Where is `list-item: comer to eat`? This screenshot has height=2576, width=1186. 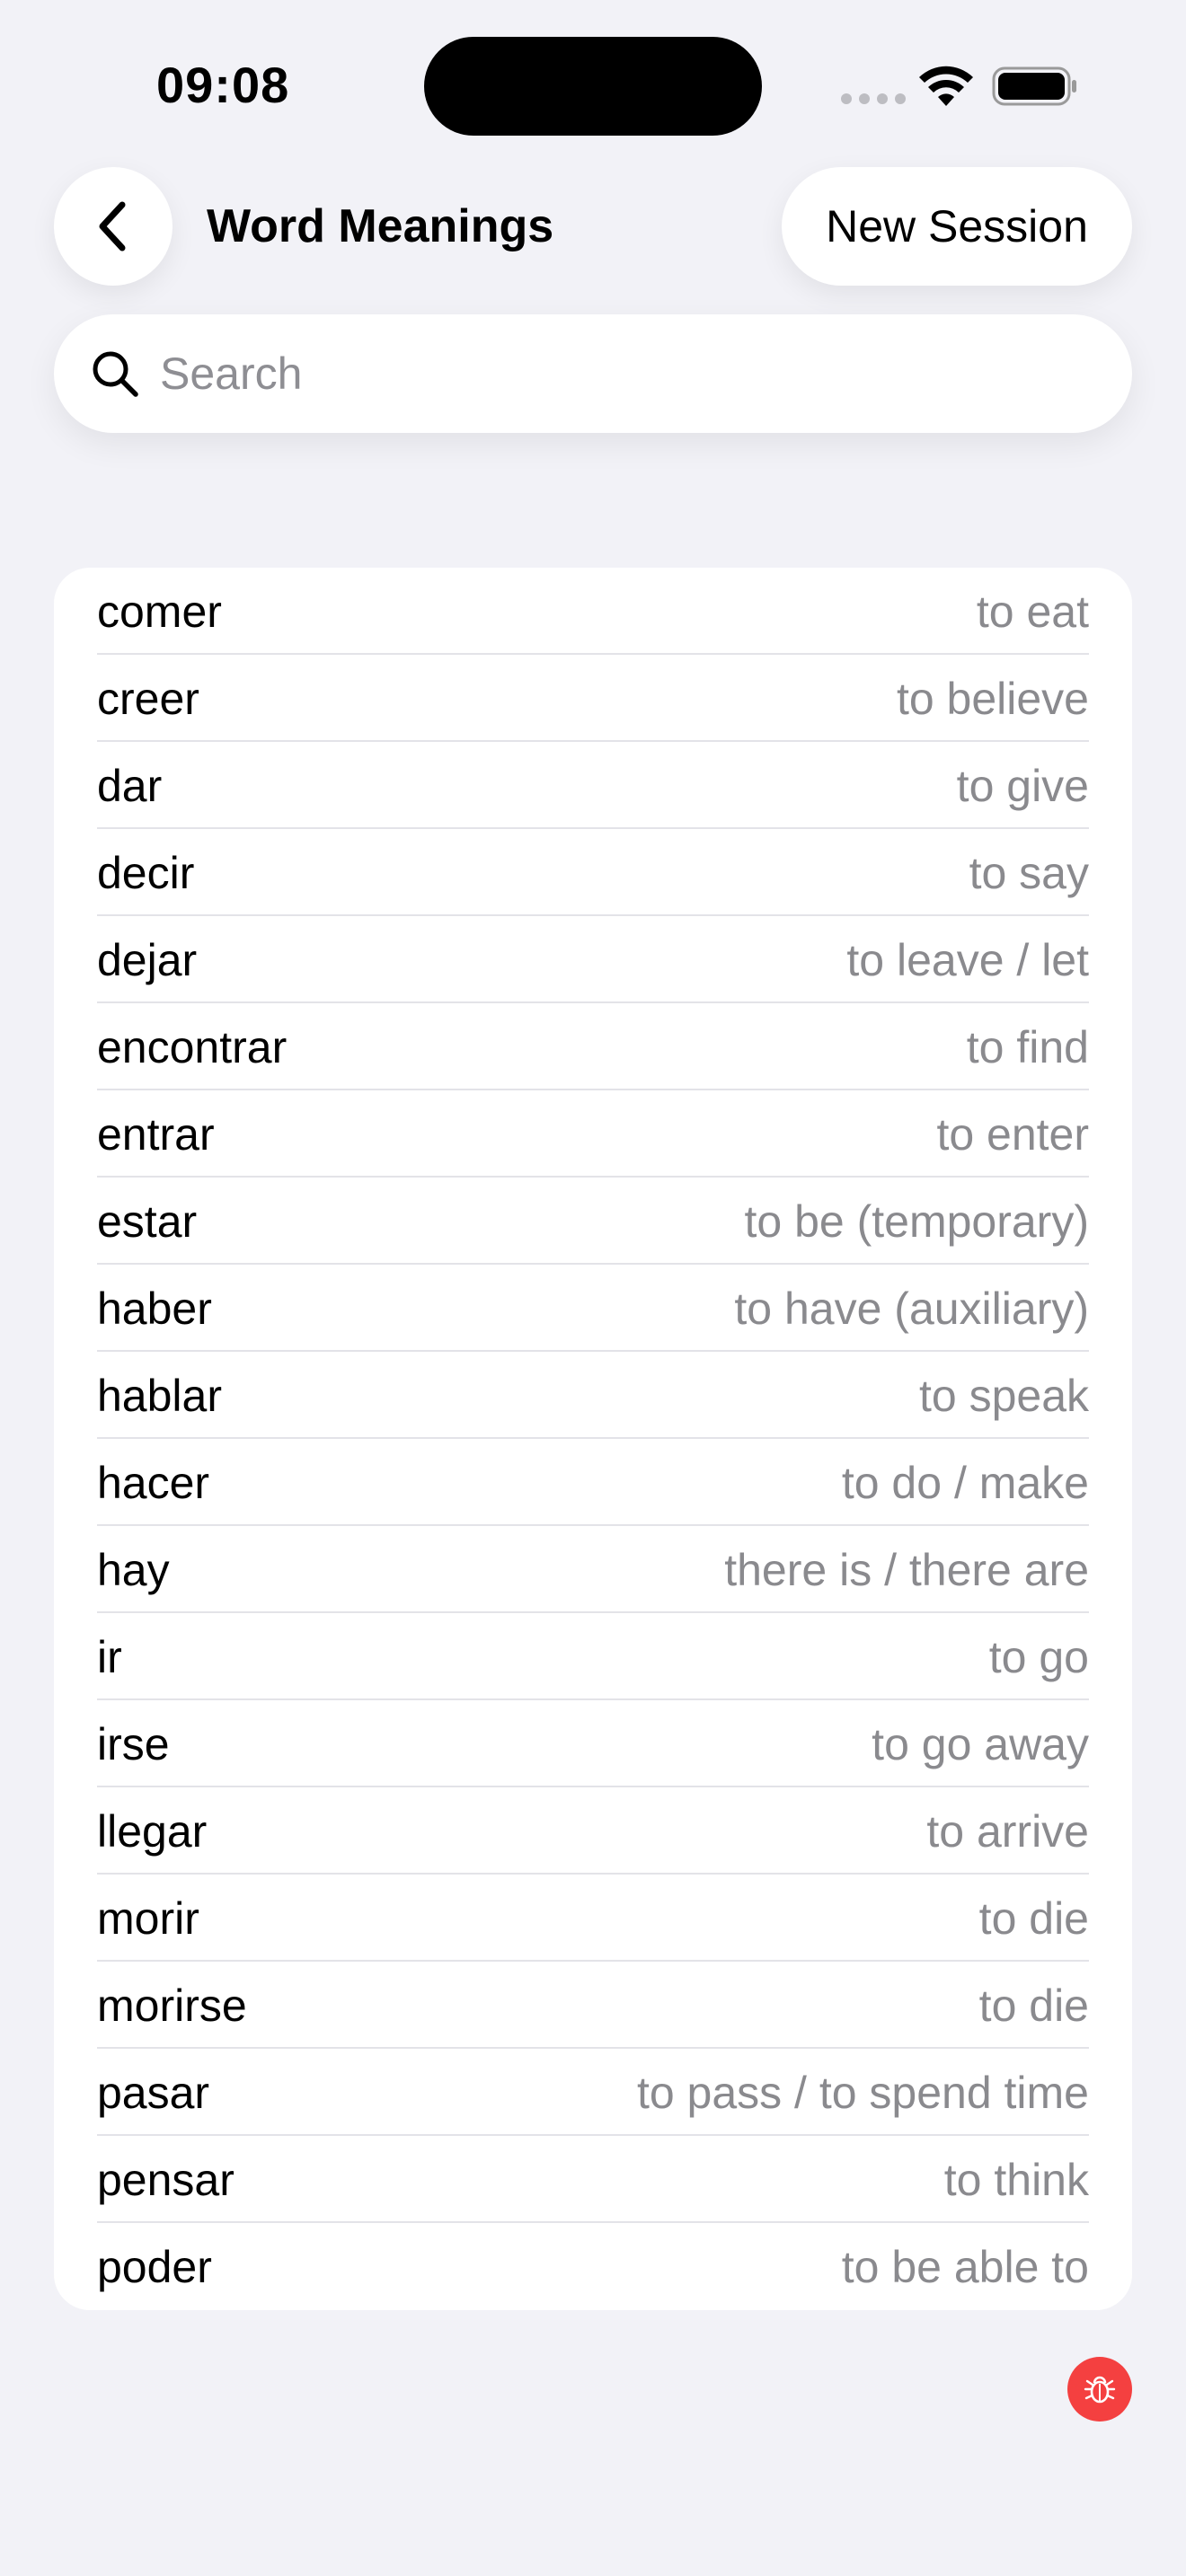 list-item: comer to eat is located at coordinates (593, 611).